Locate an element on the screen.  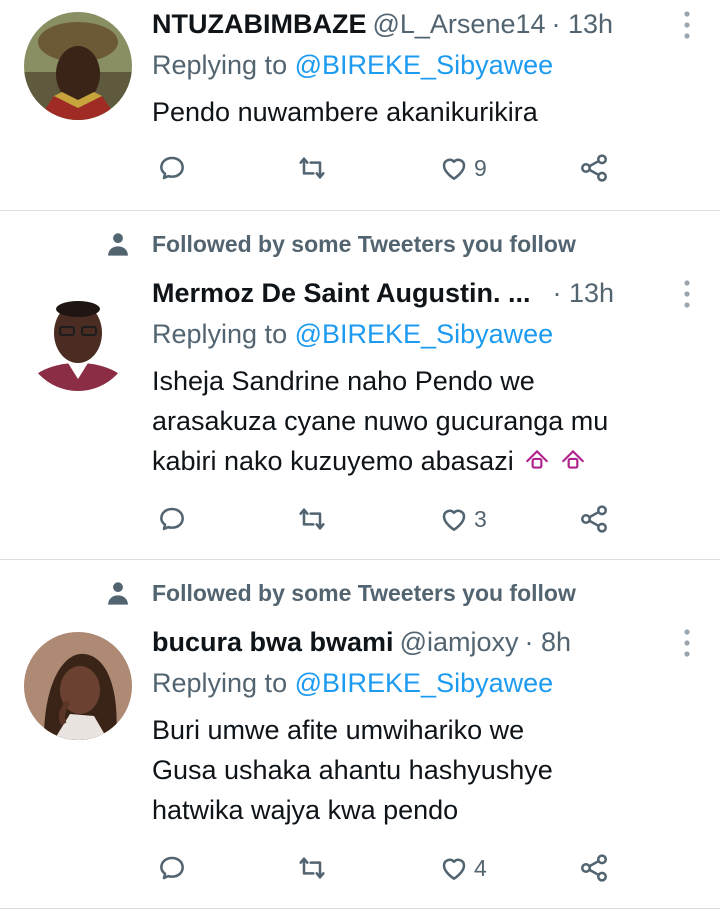
timestamp: · 8h is located at coordinates (548, 642).